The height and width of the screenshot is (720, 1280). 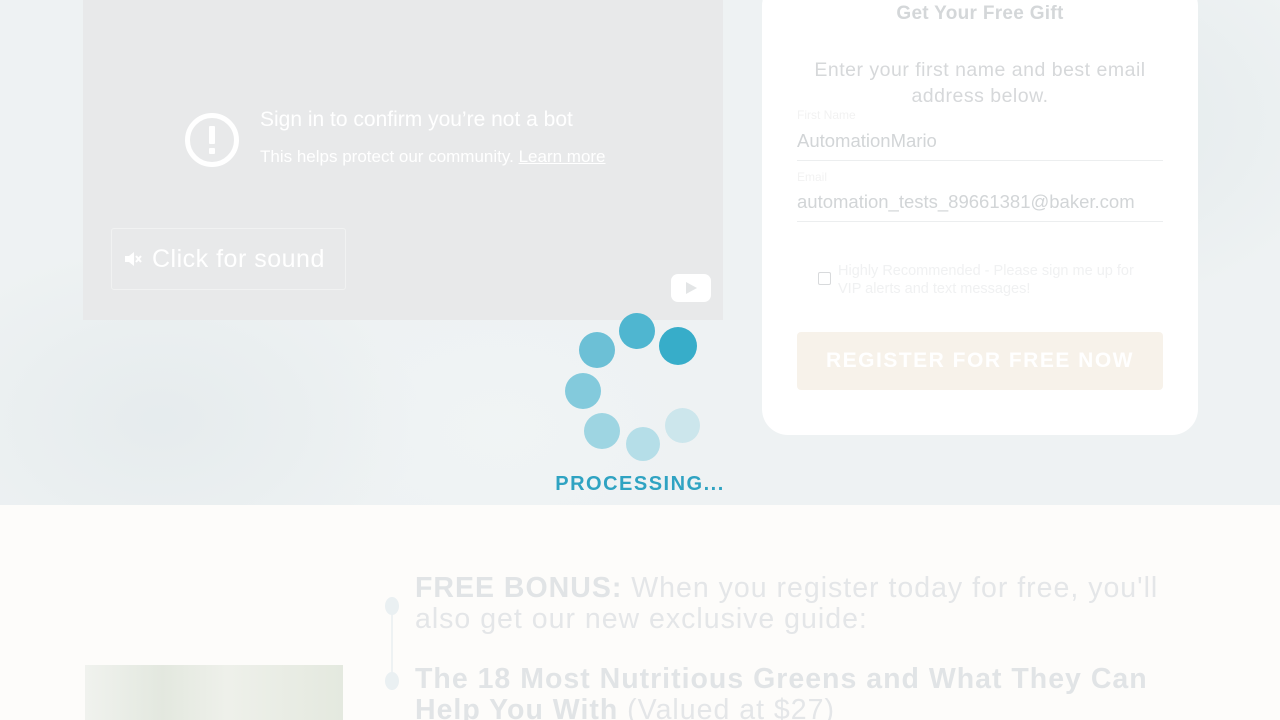 I want to click on greens-guide-image, so click(x=214, y=692).